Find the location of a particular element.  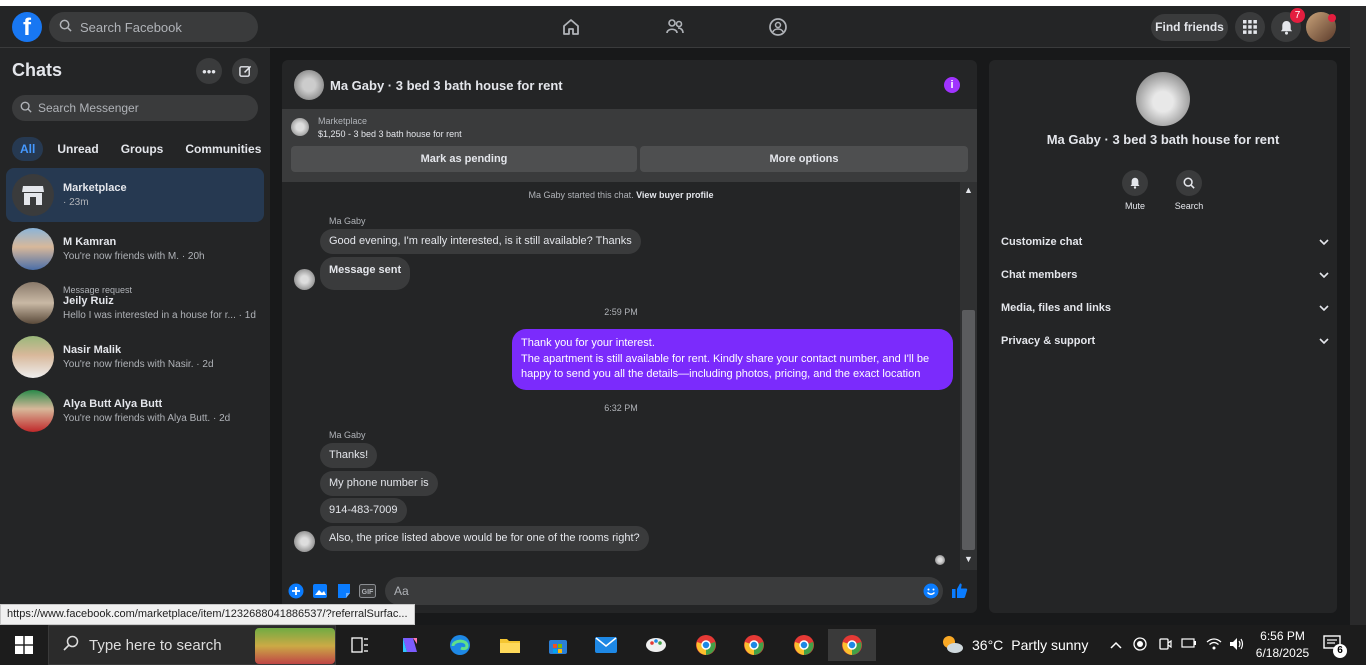

listing-title: $1,250 - 3 bed 3 bath house for rent is located at coordinates (390, 134).